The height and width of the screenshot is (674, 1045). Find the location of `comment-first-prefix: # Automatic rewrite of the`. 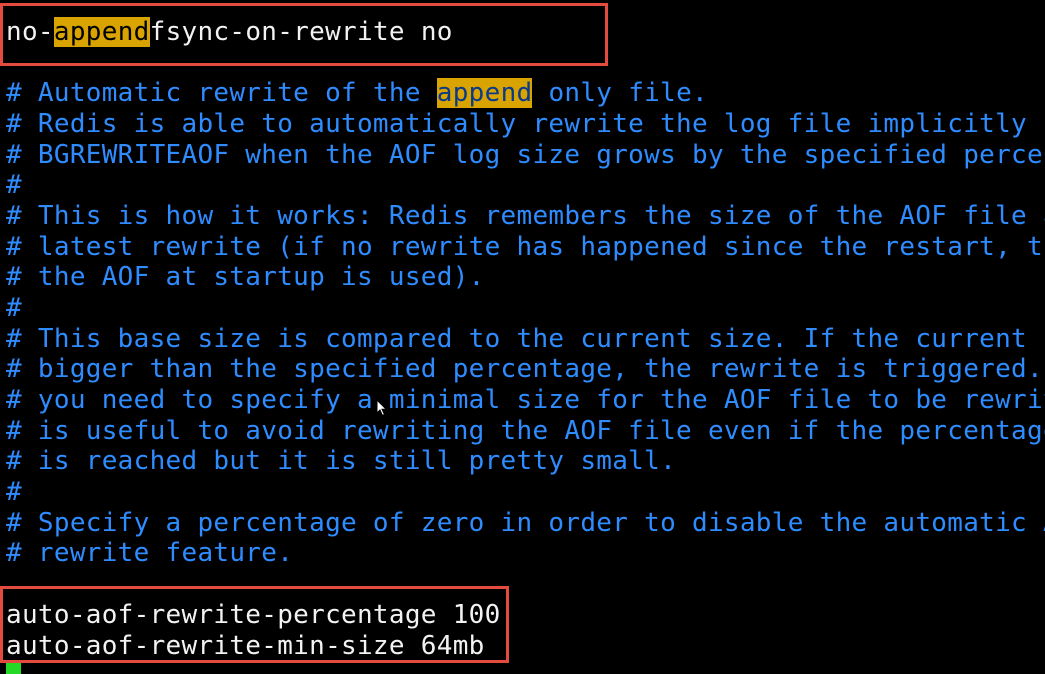

comment-first-prefix: # Automatic rewrite of the is located at coordinates (221, 93).